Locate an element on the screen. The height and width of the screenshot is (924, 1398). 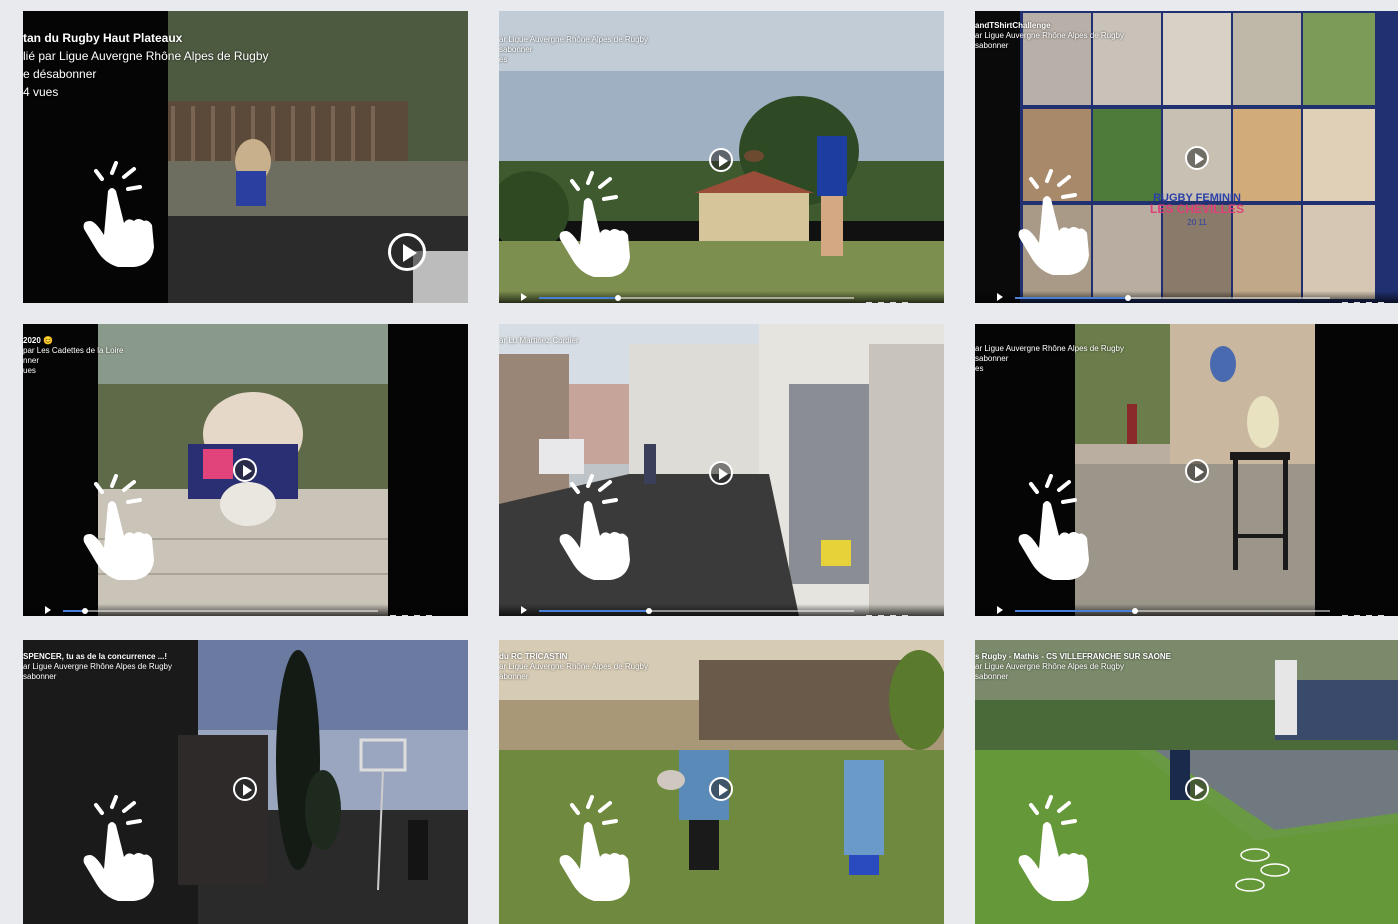
collage-year: 20 11 is located at coordinates (1197, 222).